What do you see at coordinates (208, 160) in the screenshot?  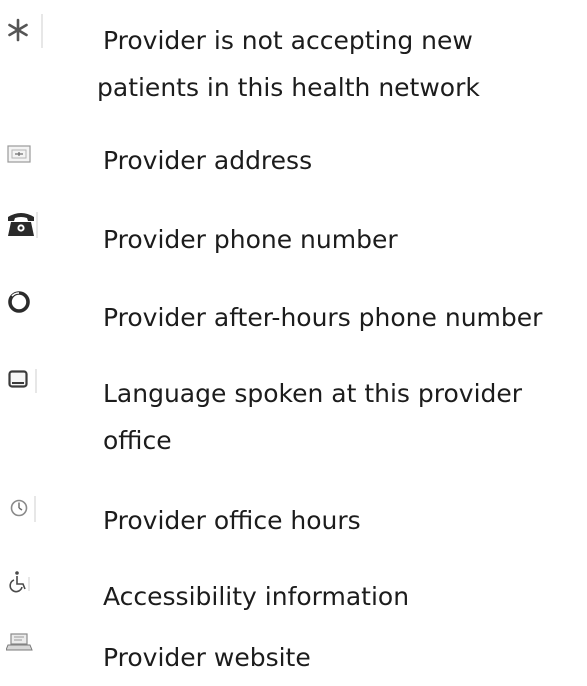 I see `legend-label: Provider address` at bounding box center [208, 160].